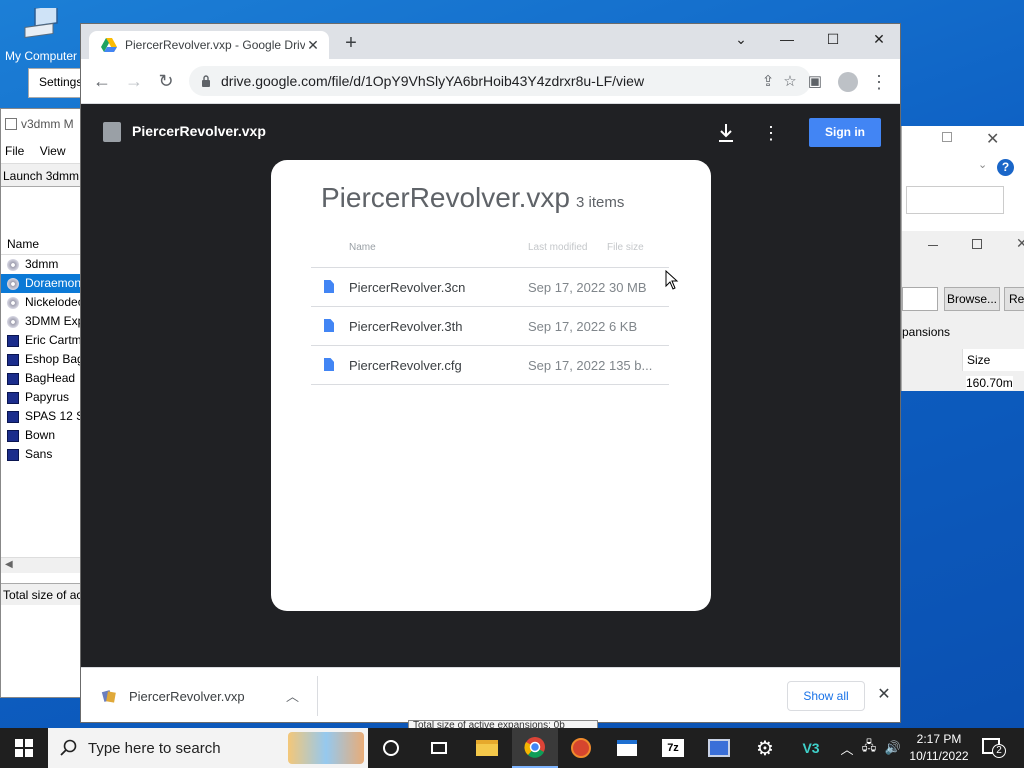 The height and width of the screenshot is (768, 1024). What do you see at coordinates (24, 748) in the screenshot?
I see `start-button` at bounding box center [24, 748].